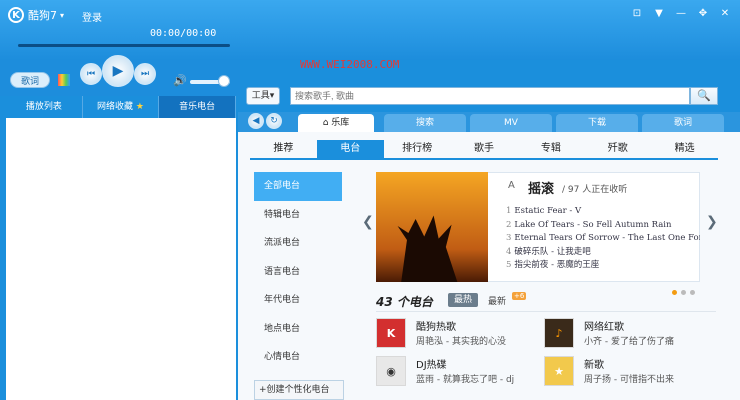 Image resolution: width=740 pixels, height=400 pixels. I want to click on tools-button: 工具▾, so click(263, 96).